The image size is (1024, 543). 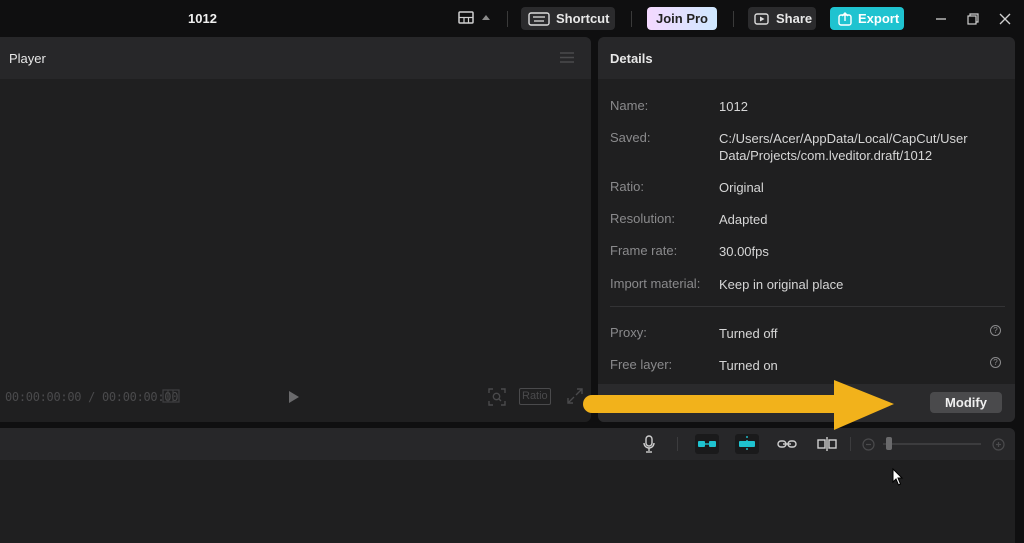 I want to click on detail-label: Ratio:, so click(x=627, y=186).